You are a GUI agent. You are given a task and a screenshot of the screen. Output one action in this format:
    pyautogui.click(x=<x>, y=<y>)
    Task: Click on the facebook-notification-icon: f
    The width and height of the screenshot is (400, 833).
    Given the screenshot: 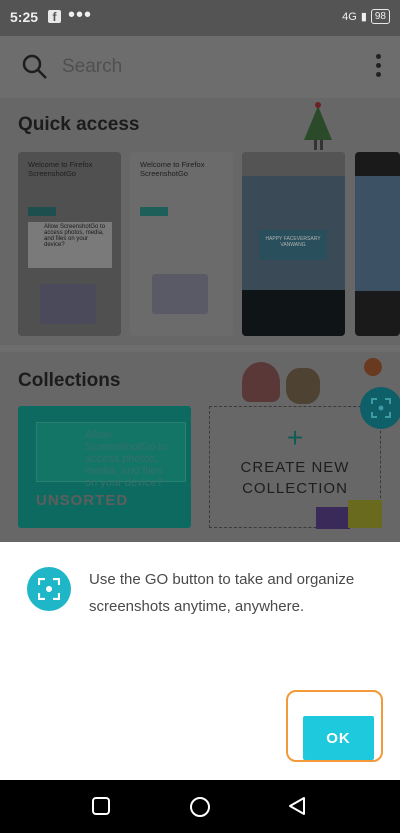 What is the action you would take?
    pyautogui.click(x=54, y=17)
    